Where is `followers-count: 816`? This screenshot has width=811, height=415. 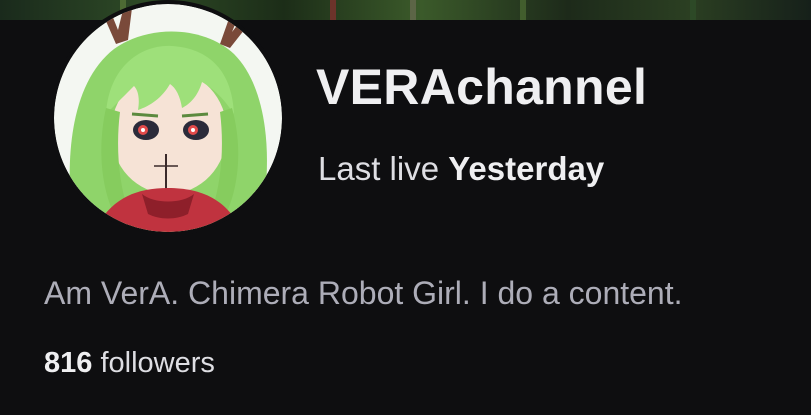 followers-count: 816 is located at coordinates (68, 363).